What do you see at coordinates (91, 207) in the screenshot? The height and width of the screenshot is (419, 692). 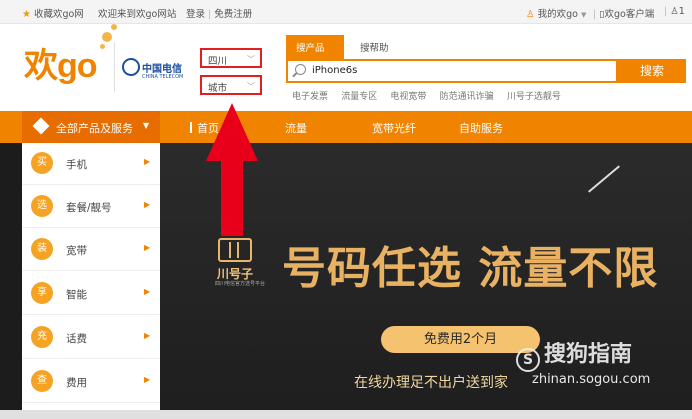 I see `sidebar-item-plans: 选 套餐/靓号 ▶` at bounding box center [91, 207].